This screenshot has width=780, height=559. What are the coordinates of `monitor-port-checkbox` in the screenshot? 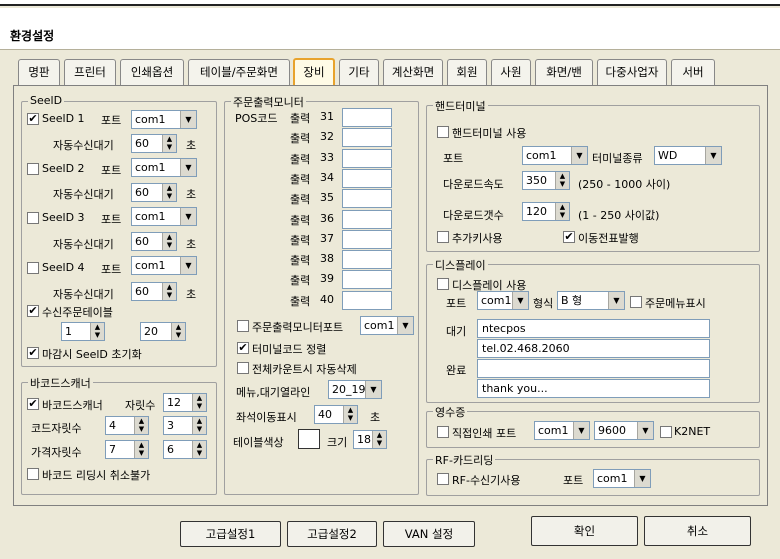 It's located at (243, 326).